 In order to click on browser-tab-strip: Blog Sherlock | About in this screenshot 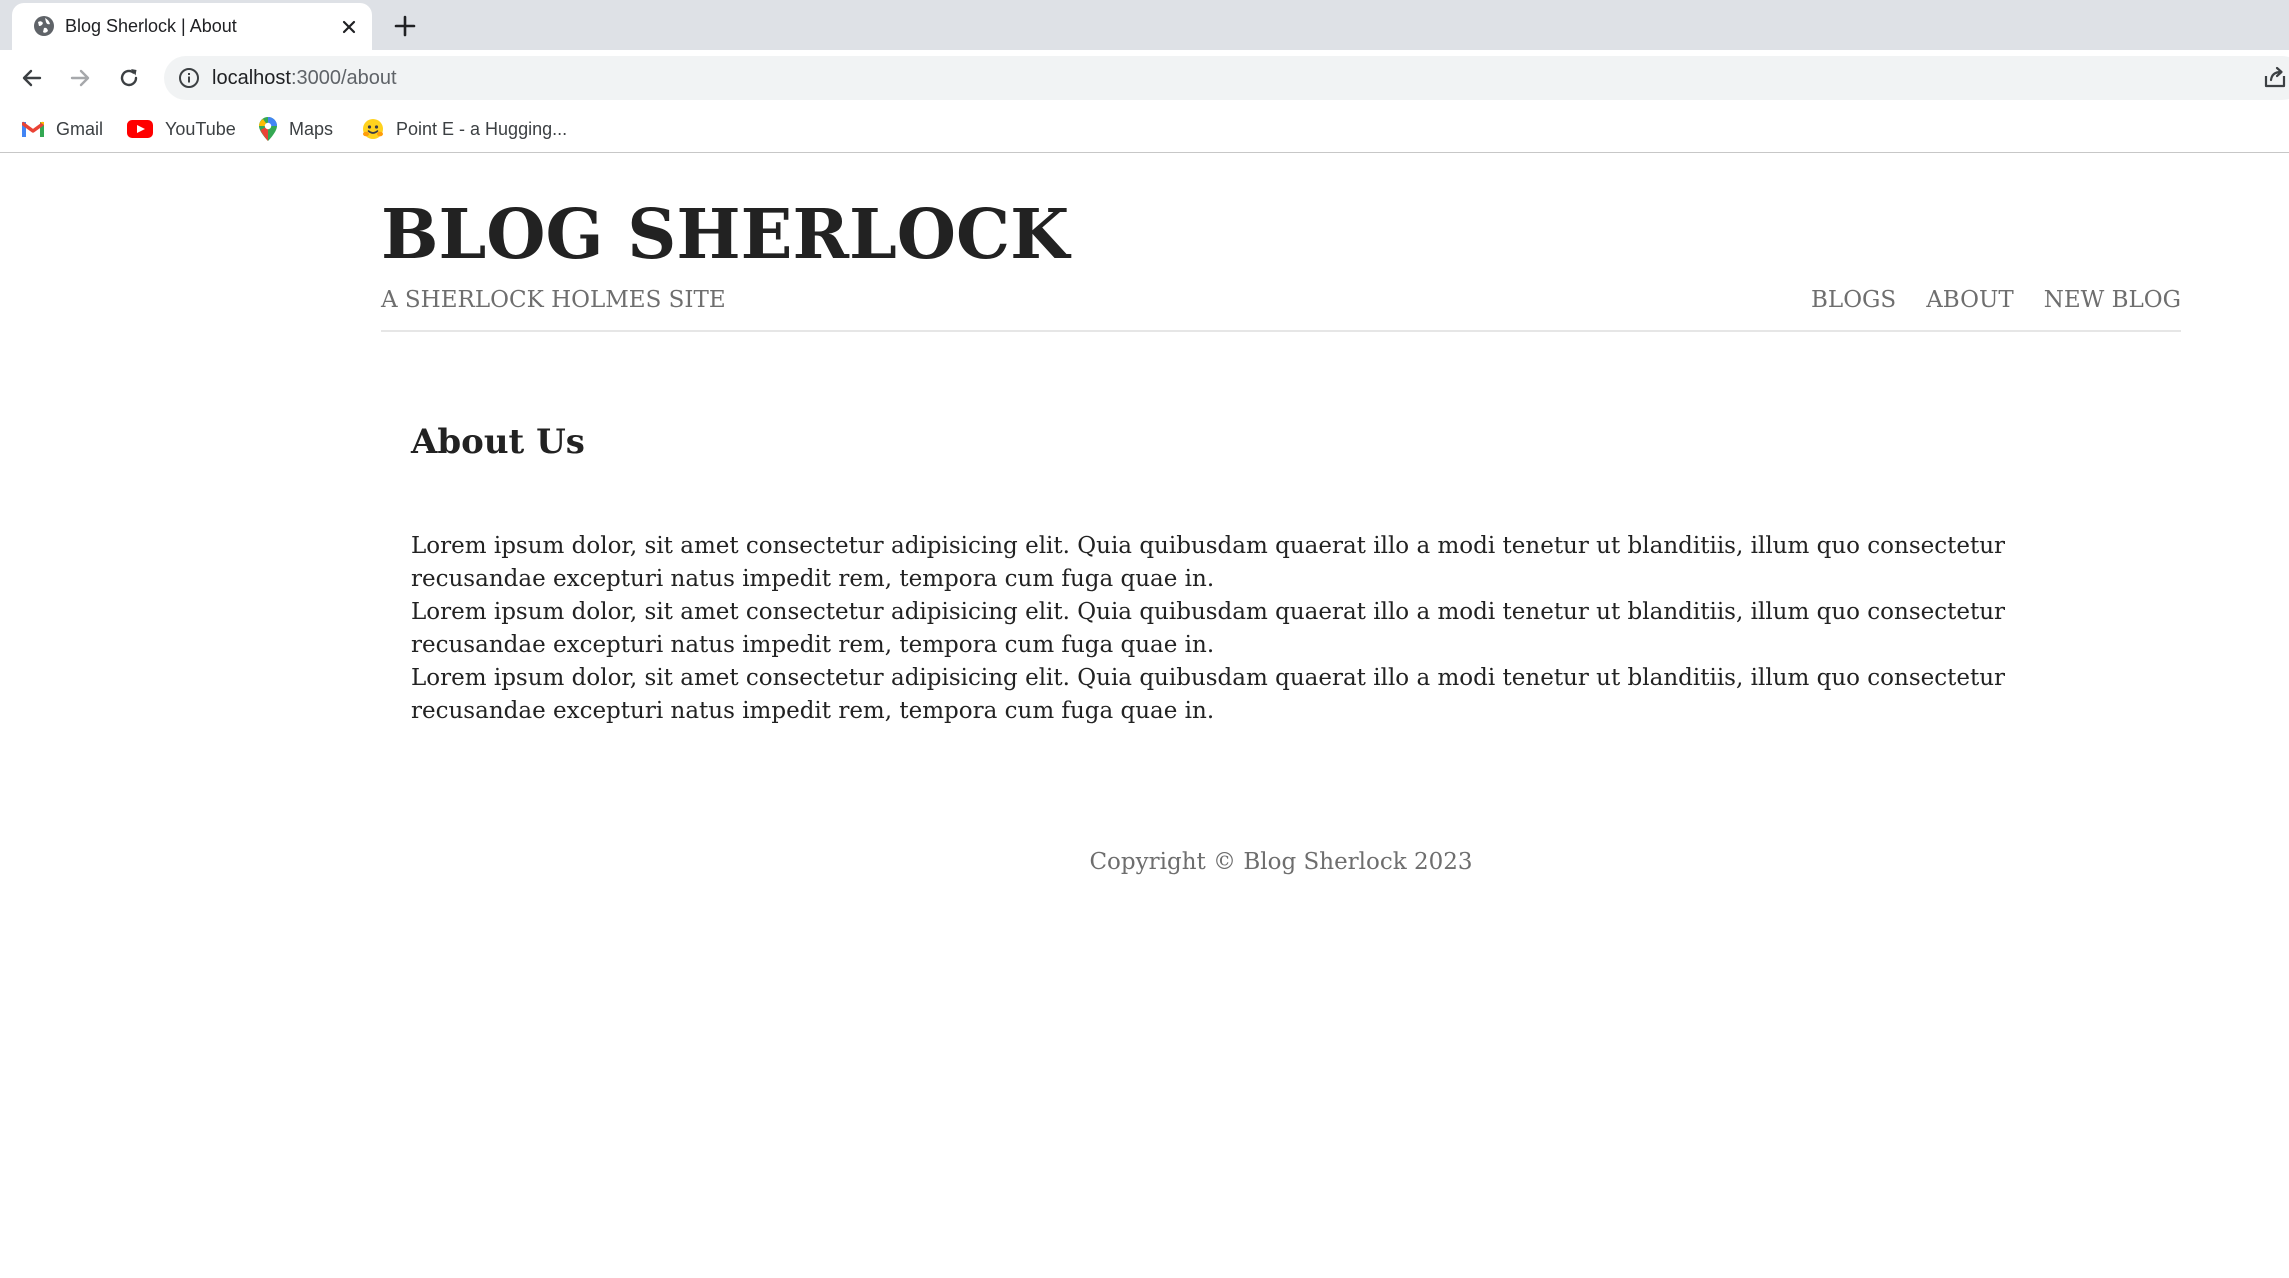, I will do `click(1144, 25)`.